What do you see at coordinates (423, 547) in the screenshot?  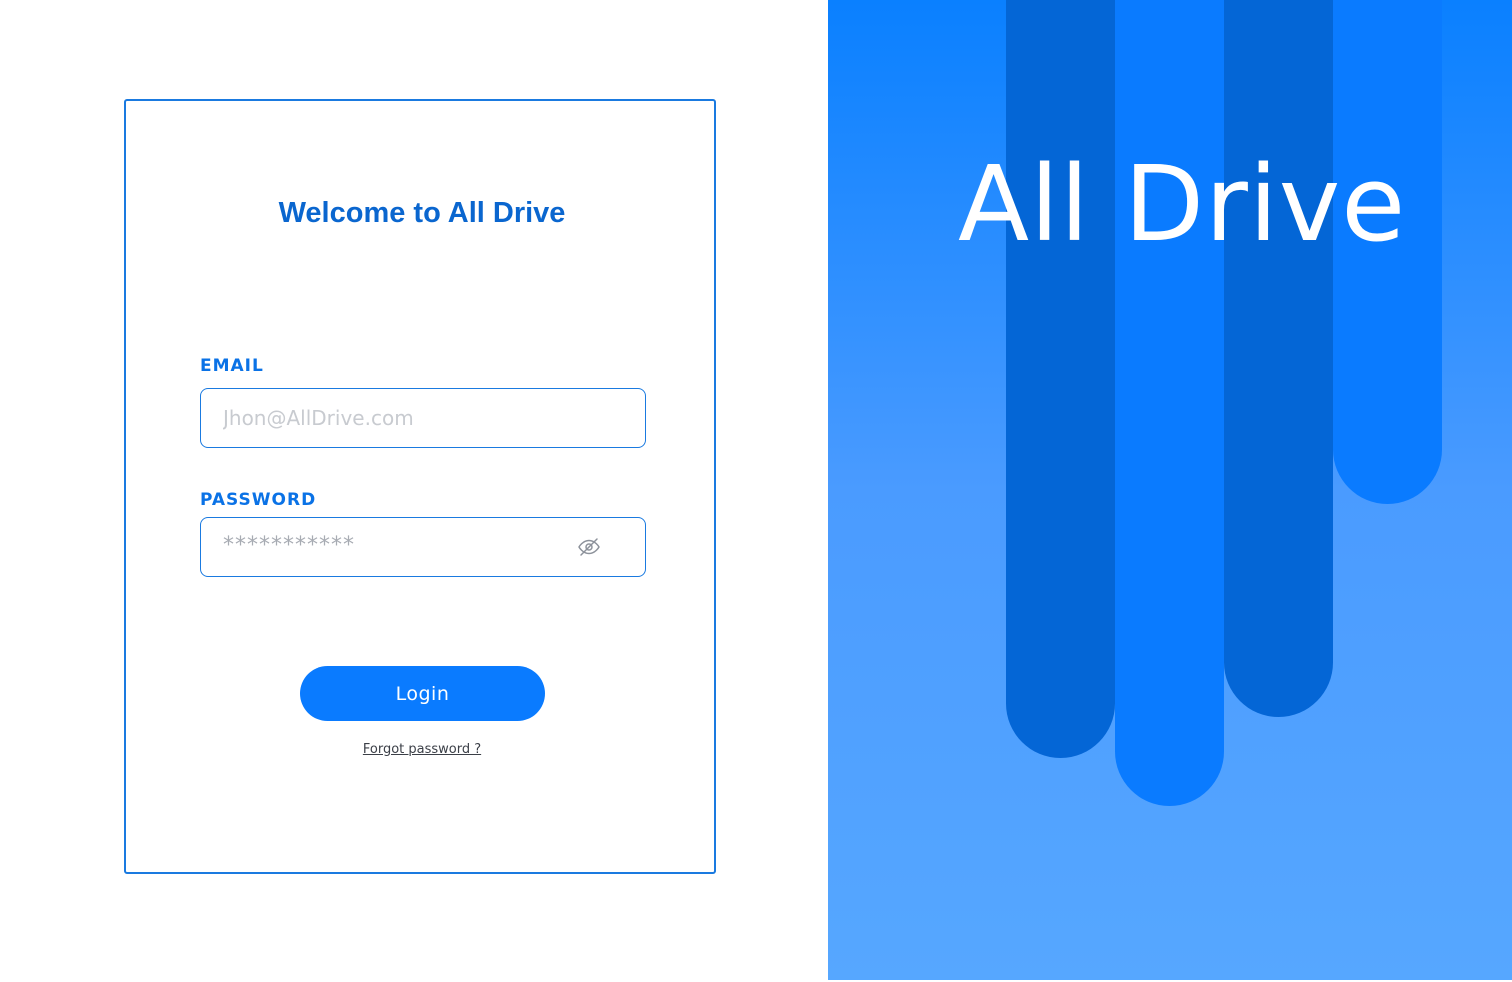 I see `password-field-box: ***********` at bounding box center [423, 547].